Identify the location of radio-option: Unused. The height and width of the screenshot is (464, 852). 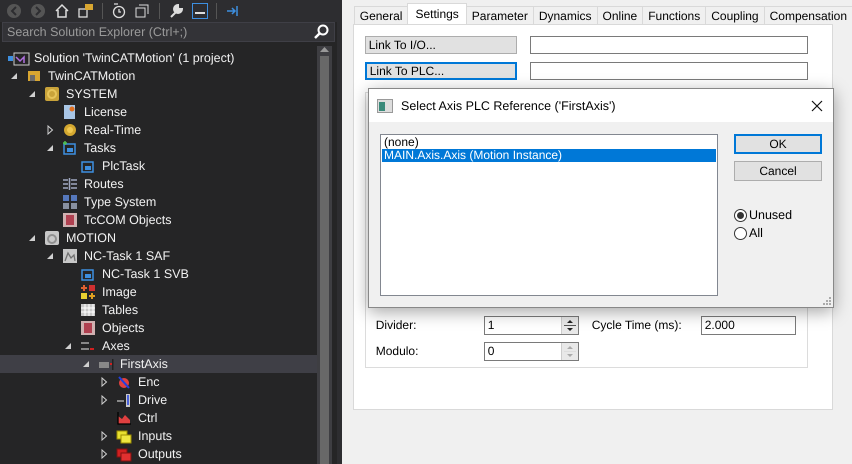
(778, 215).